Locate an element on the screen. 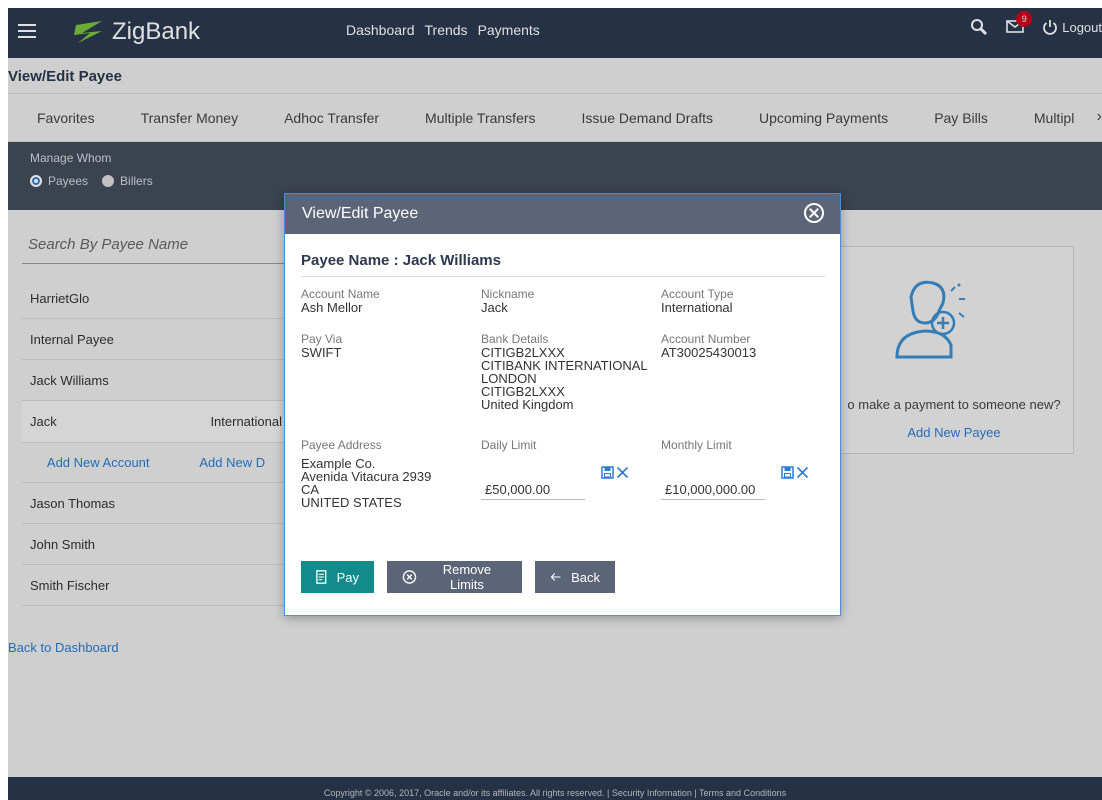  bank-details-line: United Kingdom is located at coordinates (527, 404).